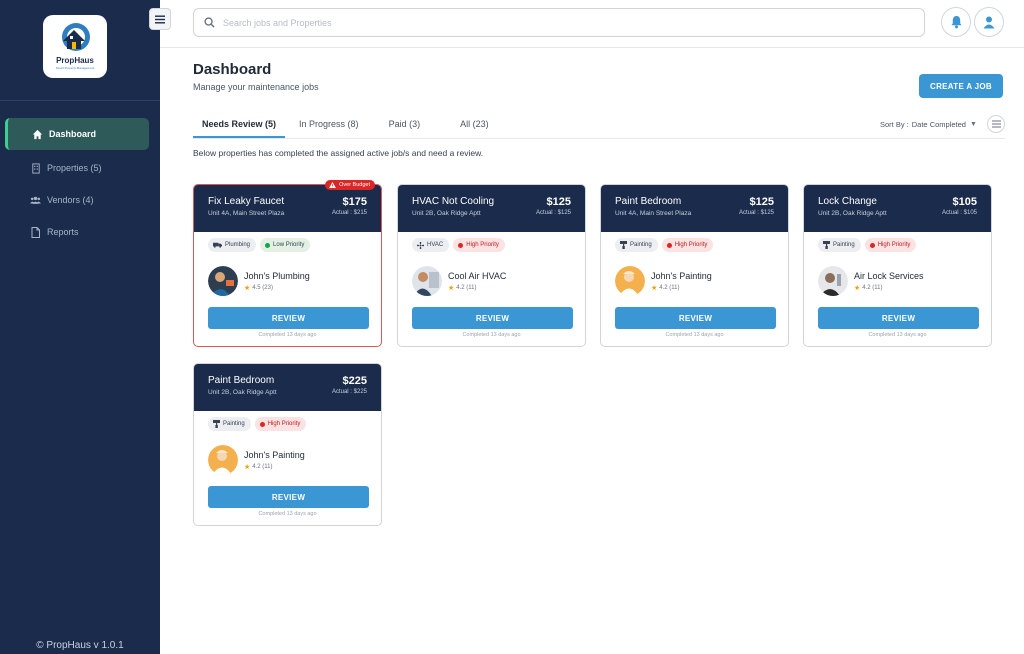 This screenshot has height=654, width=1024. What do you see at coordinates (553, 213) in the screenshot?
I see `job-actual-cost: Actual : $125` at bounding box center [553, 213].